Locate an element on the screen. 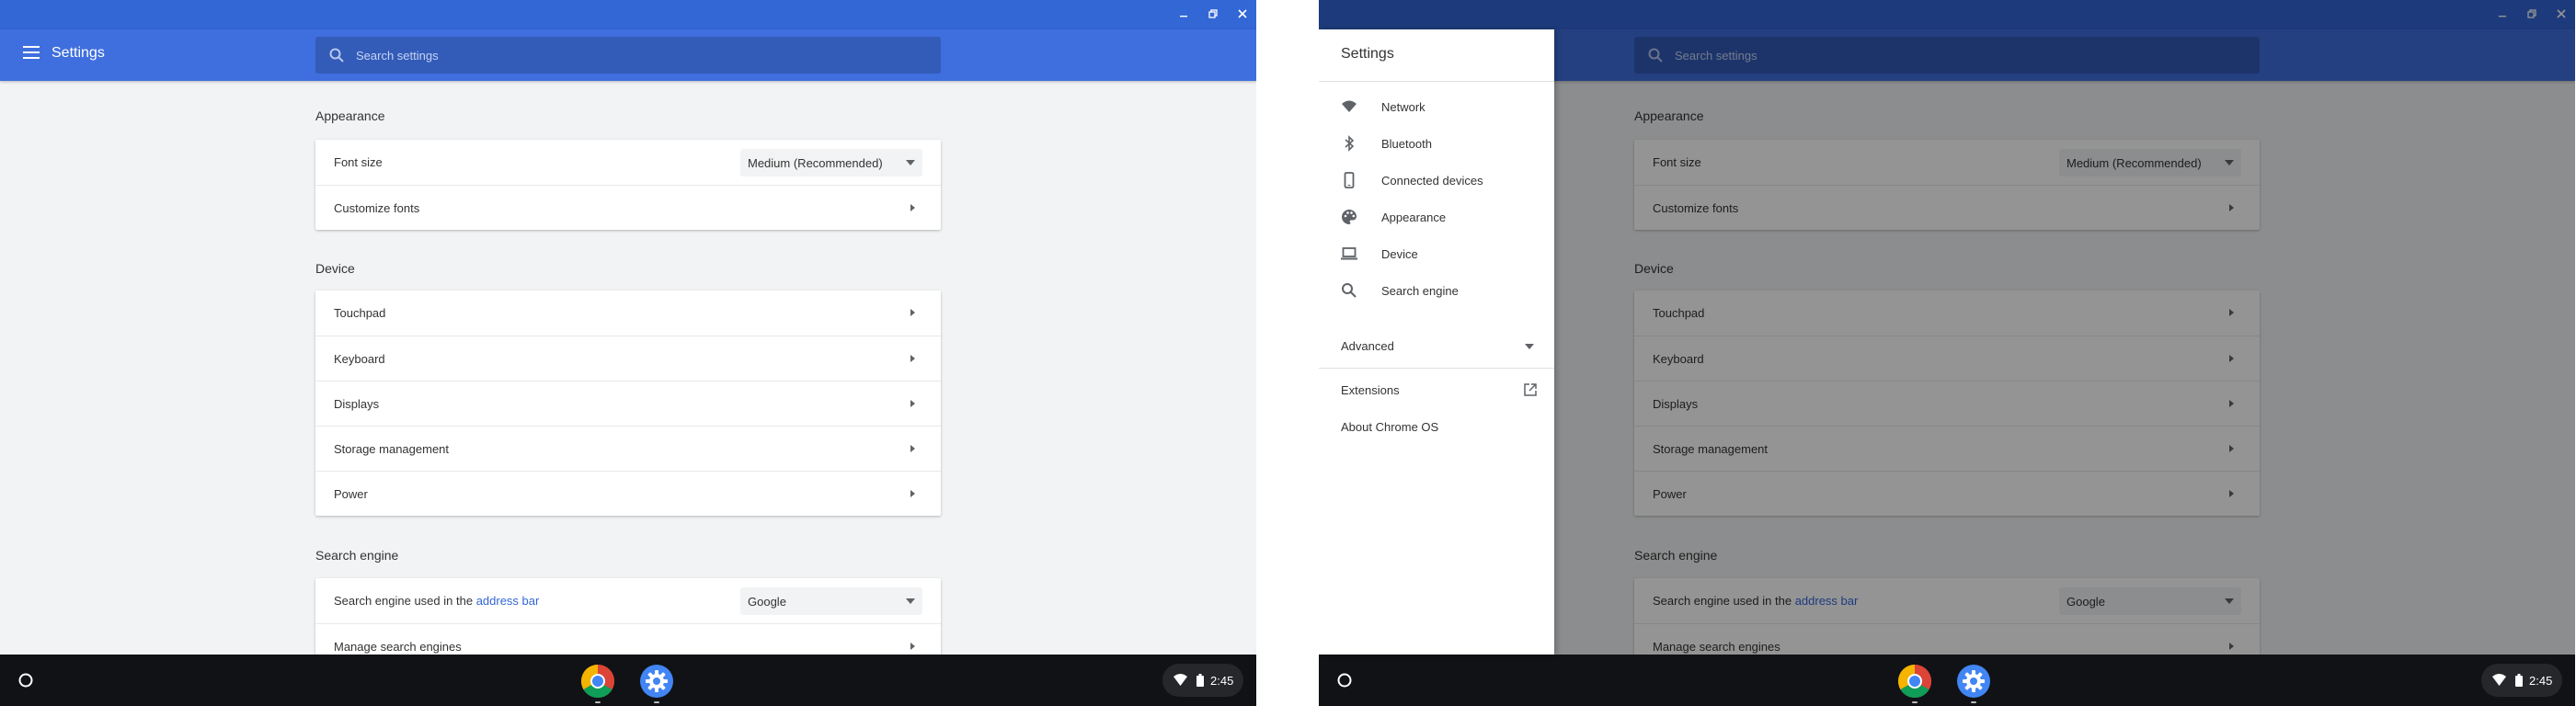 This screenshot has height=706, width=2576. nav-item-network: Network is located at coordinates (1436, 107).